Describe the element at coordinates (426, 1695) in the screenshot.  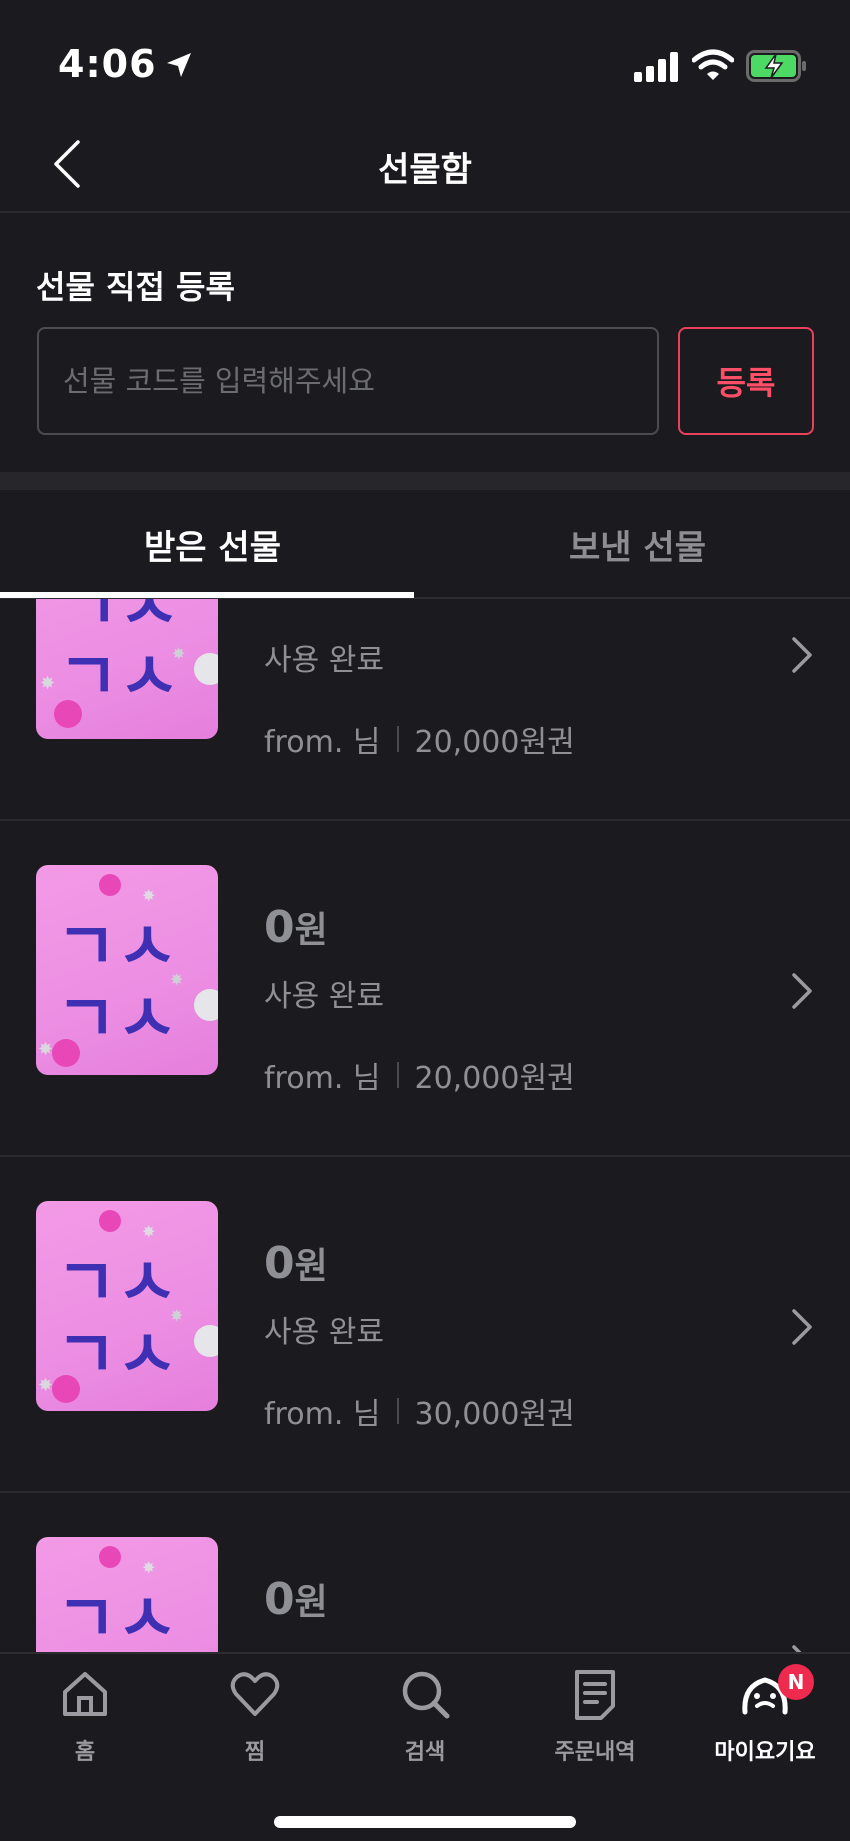
I see `search-icon` at that location.